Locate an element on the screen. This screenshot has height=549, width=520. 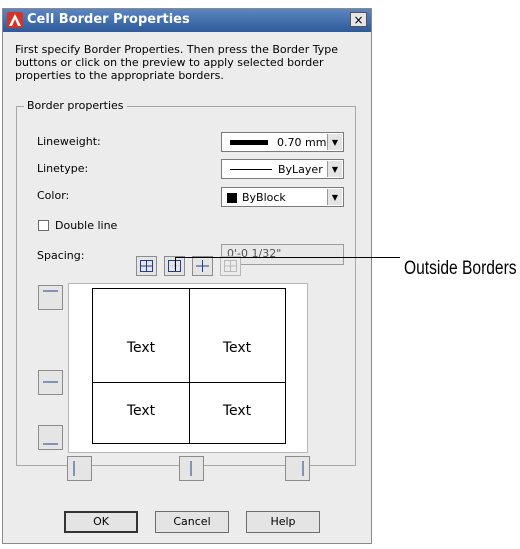
no-borders-button is located at coordinates (230, 266).